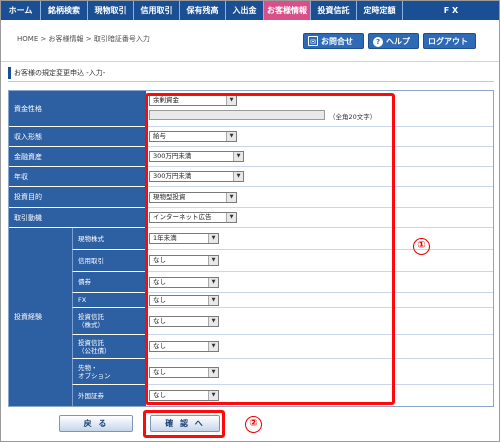  Describe the element at coordinates (184, 424) in the screenshot. I see `highlight-box-confirm` at that location.